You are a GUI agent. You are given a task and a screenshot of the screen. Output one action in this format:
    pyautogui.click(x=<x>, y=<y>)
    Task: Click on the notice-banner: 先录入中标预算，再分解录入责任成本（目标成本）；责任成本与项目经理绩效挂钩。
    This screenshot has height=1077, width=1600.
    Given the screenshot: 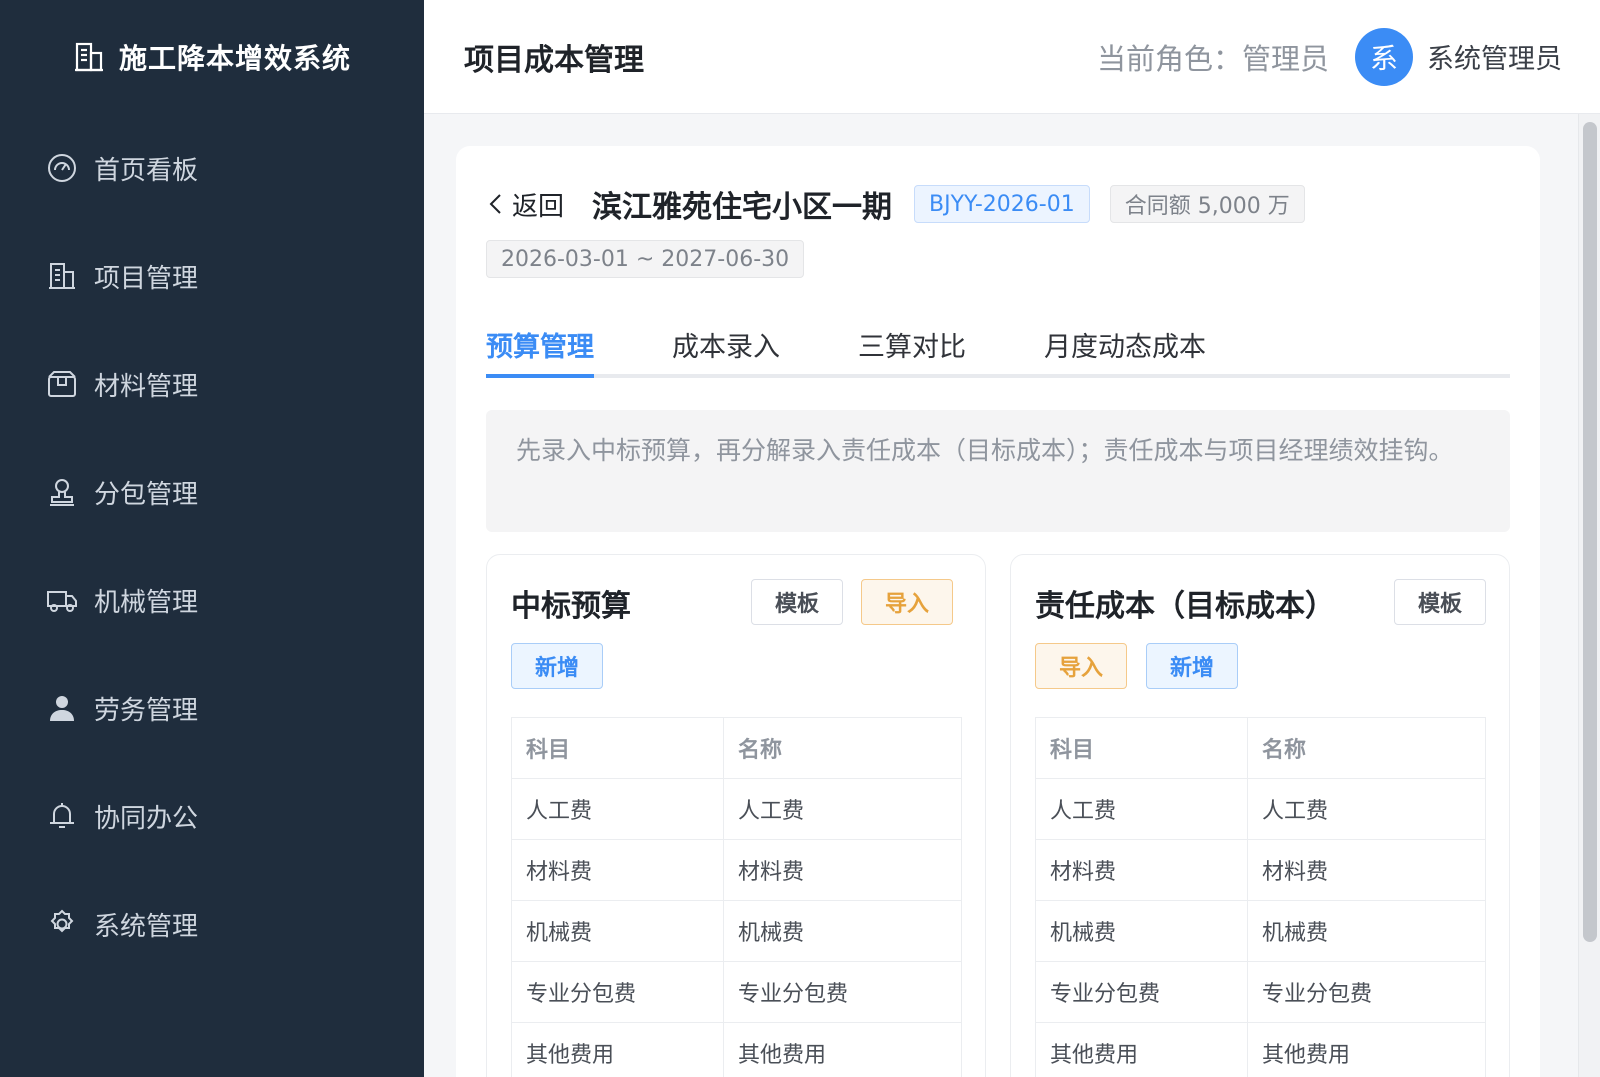 What is the action you would take?
    pyautogui.click(x=998, y=471)
    